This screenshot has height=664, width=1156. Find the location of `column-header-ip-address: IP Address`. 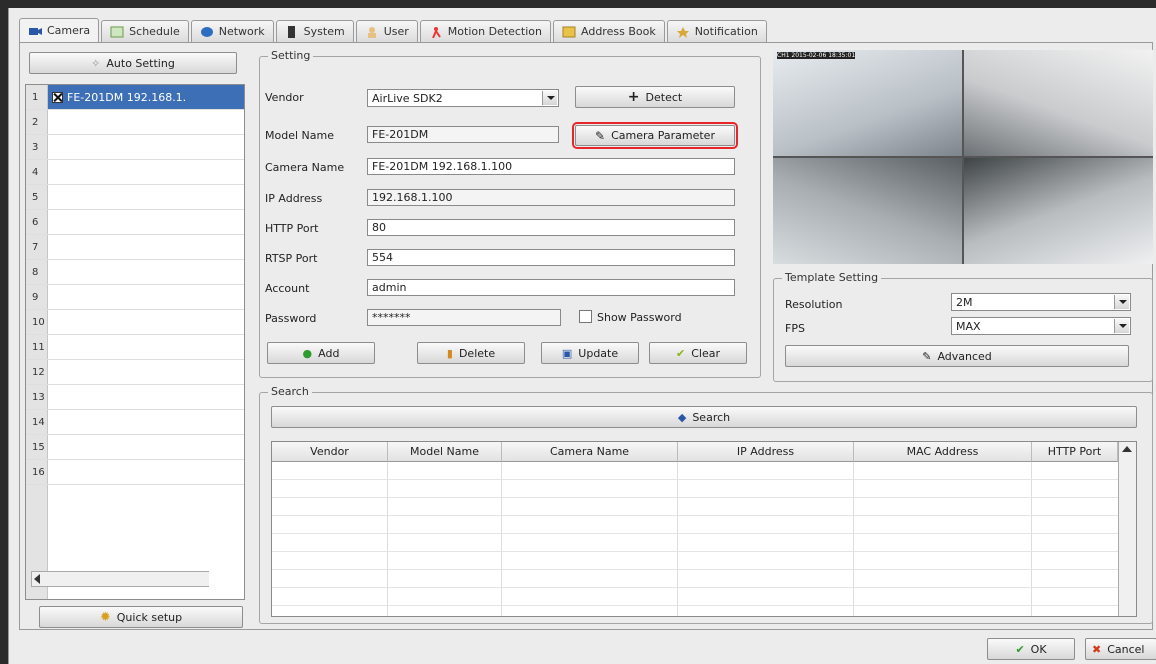

column-header-ip-address: IP Address is located at coordinates (766, 452).